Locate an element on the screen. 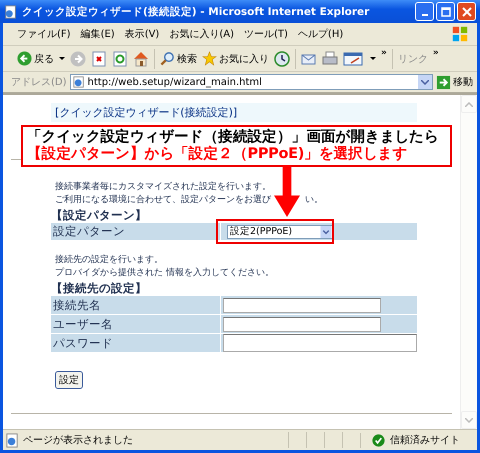 The height and width of the screenshot is (453, 480). description-text: 接続事業者毎にカスタマイズされた設定を行います。 is located at coordinates (163, 187).